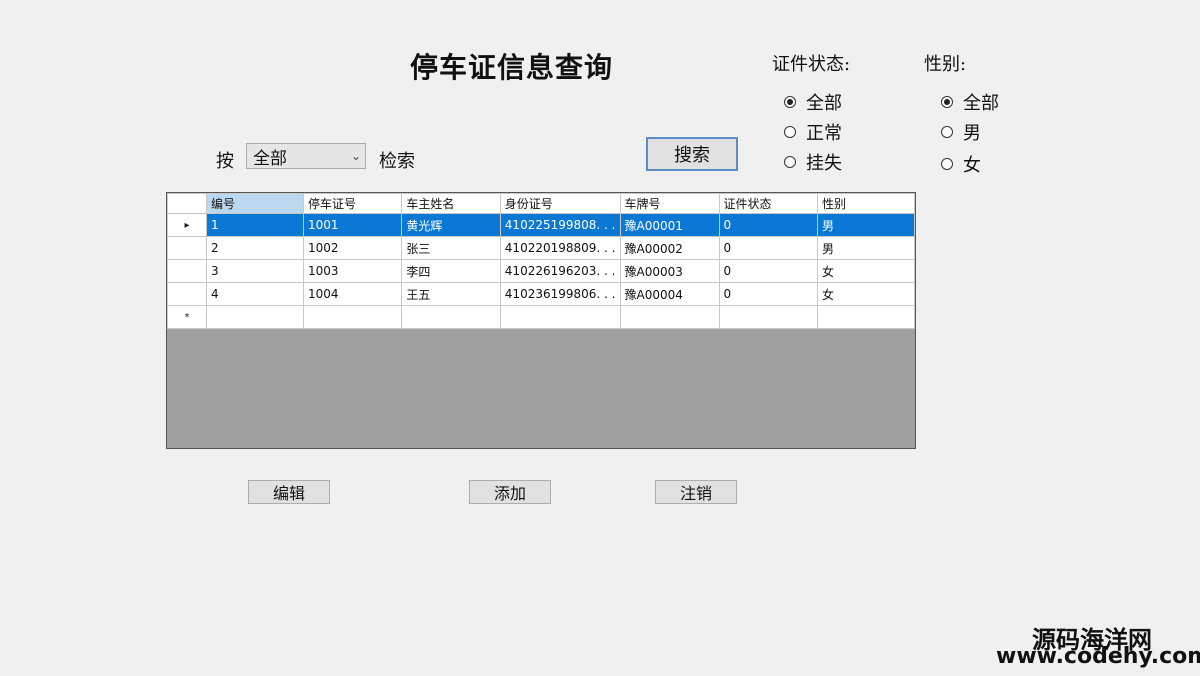 The height and width of the screenshot is (676, 1200). Describe the element at coordinates (811, 64) in the screenshot. I see `status-group-label: 证件状态:` at that location.